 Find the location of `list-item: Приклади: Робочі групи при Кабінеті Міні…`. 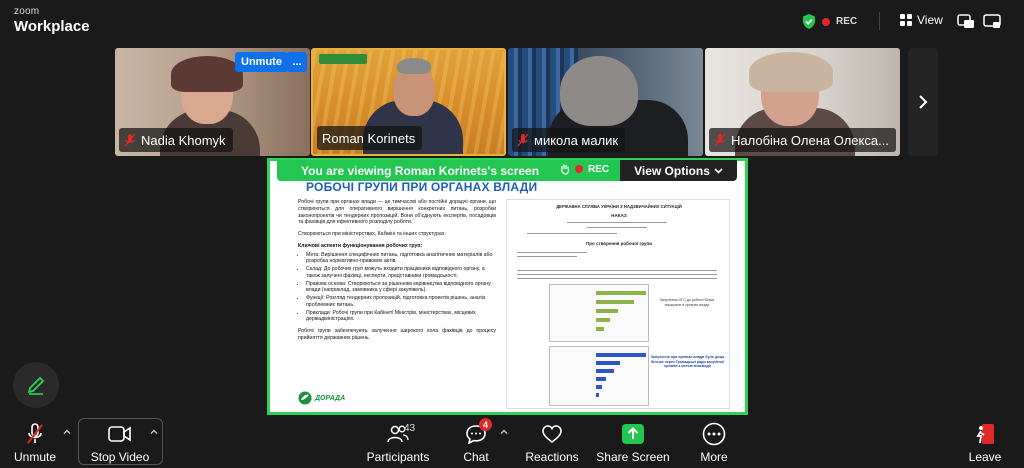

list-item: Приклади: Робочі групи при Кабінеті Міні… is located at coordinates (401, 317).